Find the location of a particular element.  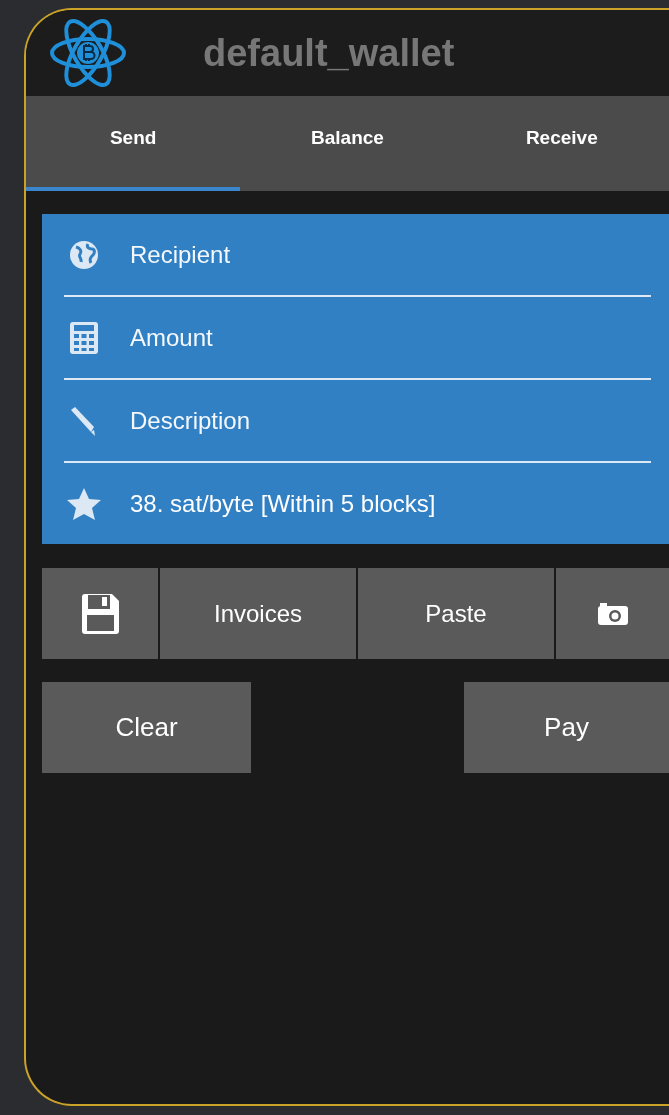

amount-field: Amount is located at coordinates (390, 337).